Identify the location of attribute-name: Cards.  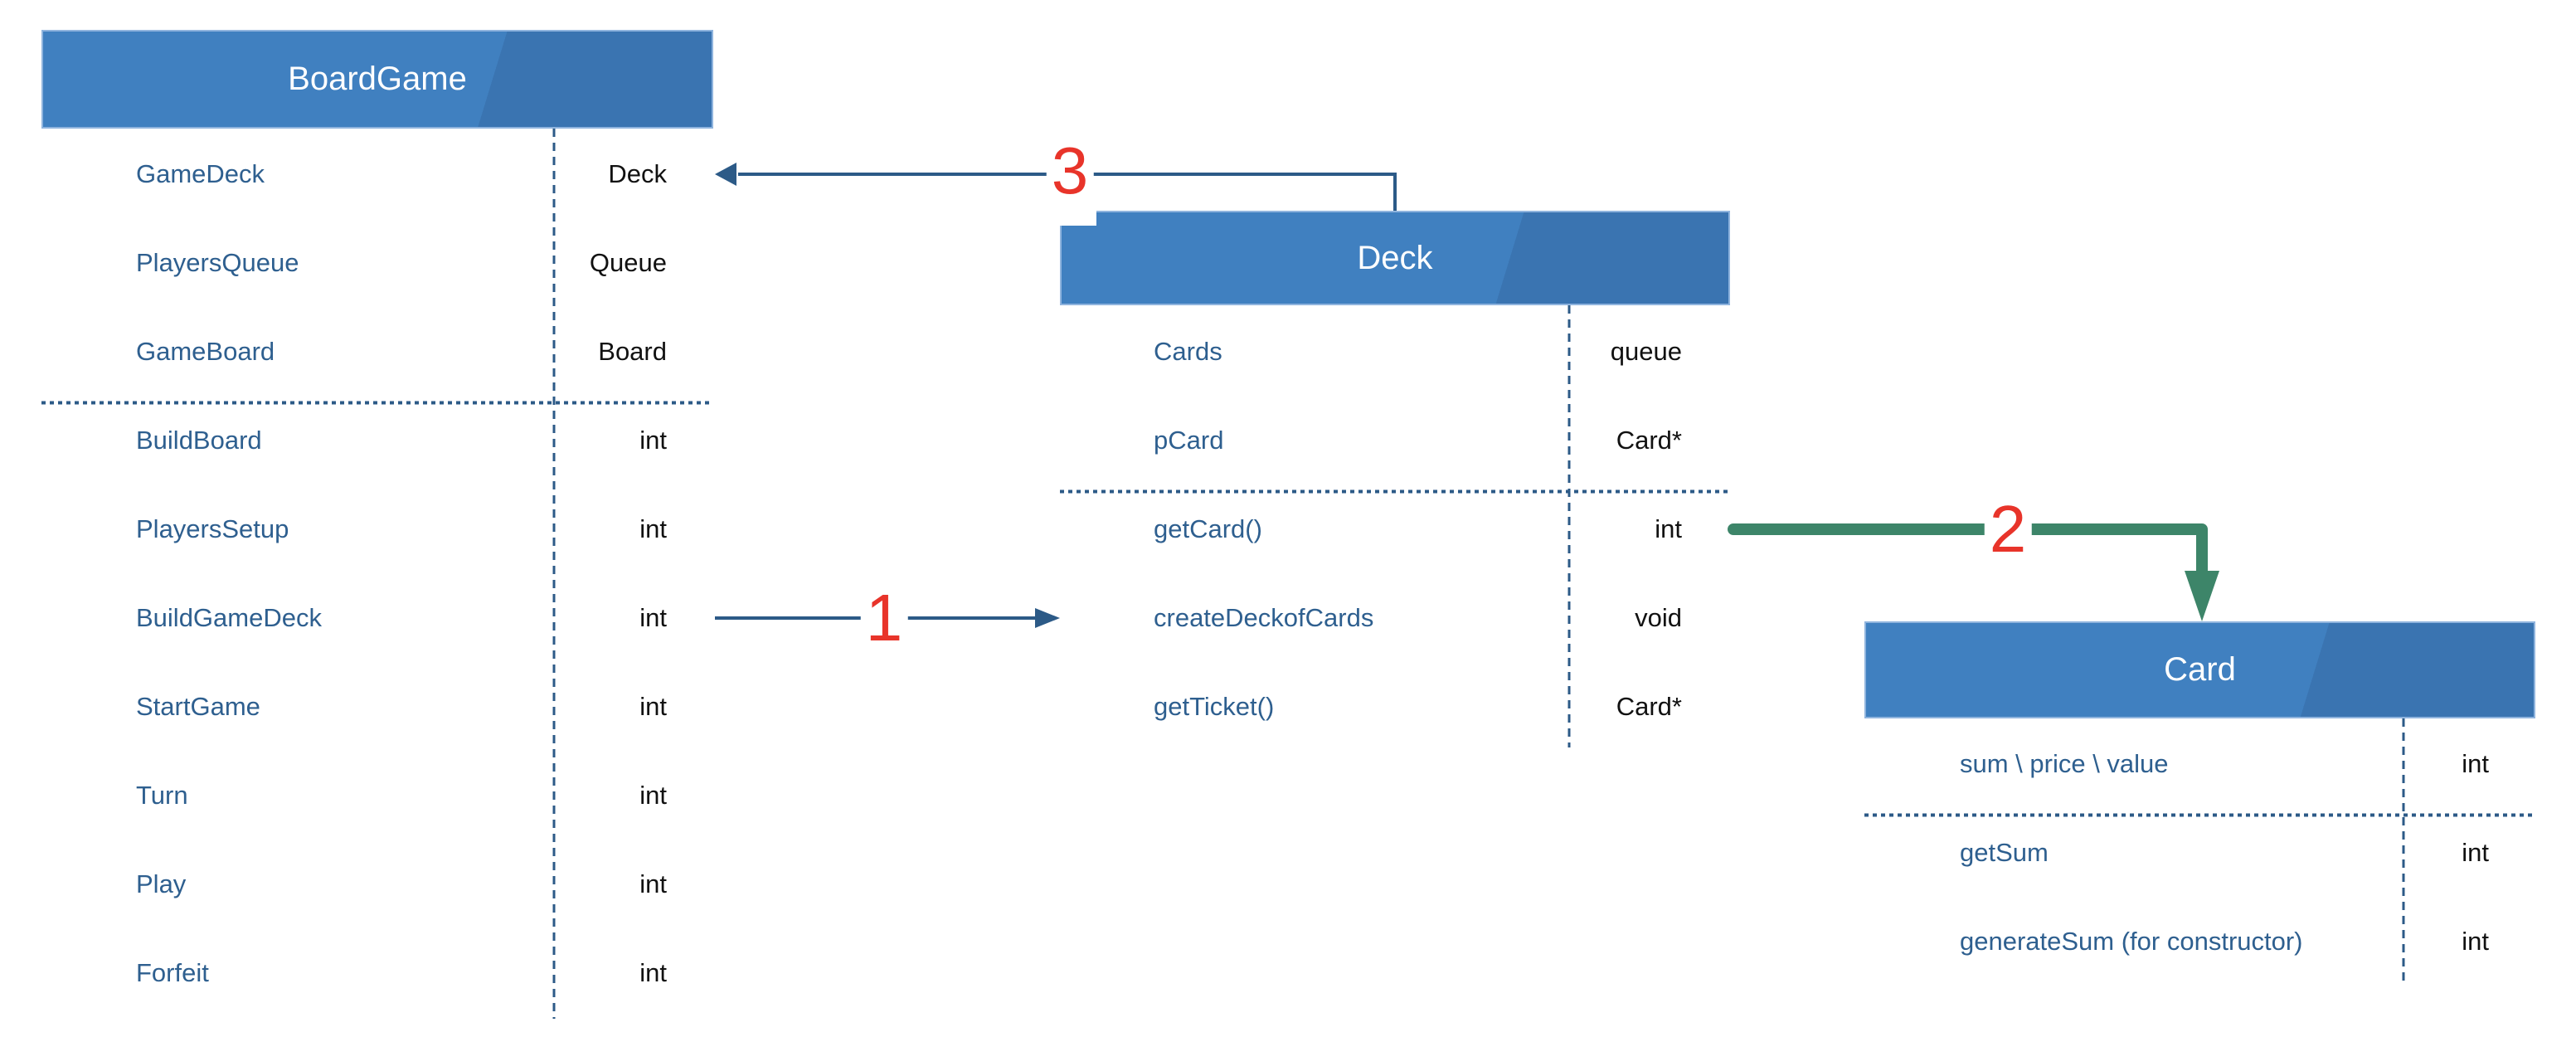
(1188, 351).